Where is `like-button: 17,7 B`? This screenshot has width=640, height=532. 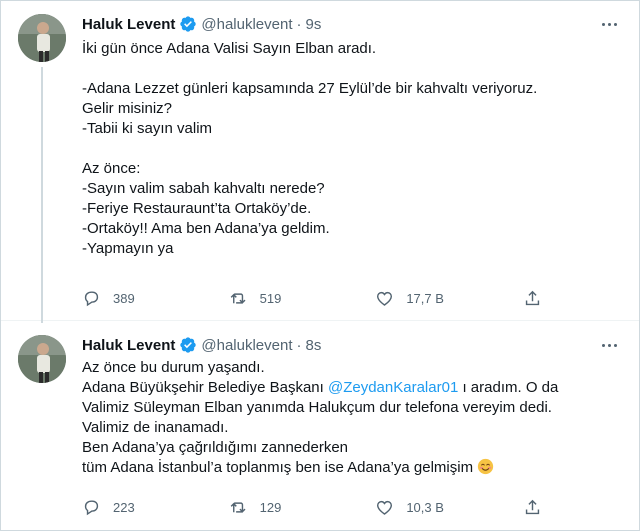 like-button: 17,7 B is located at coordinates (415, 298).